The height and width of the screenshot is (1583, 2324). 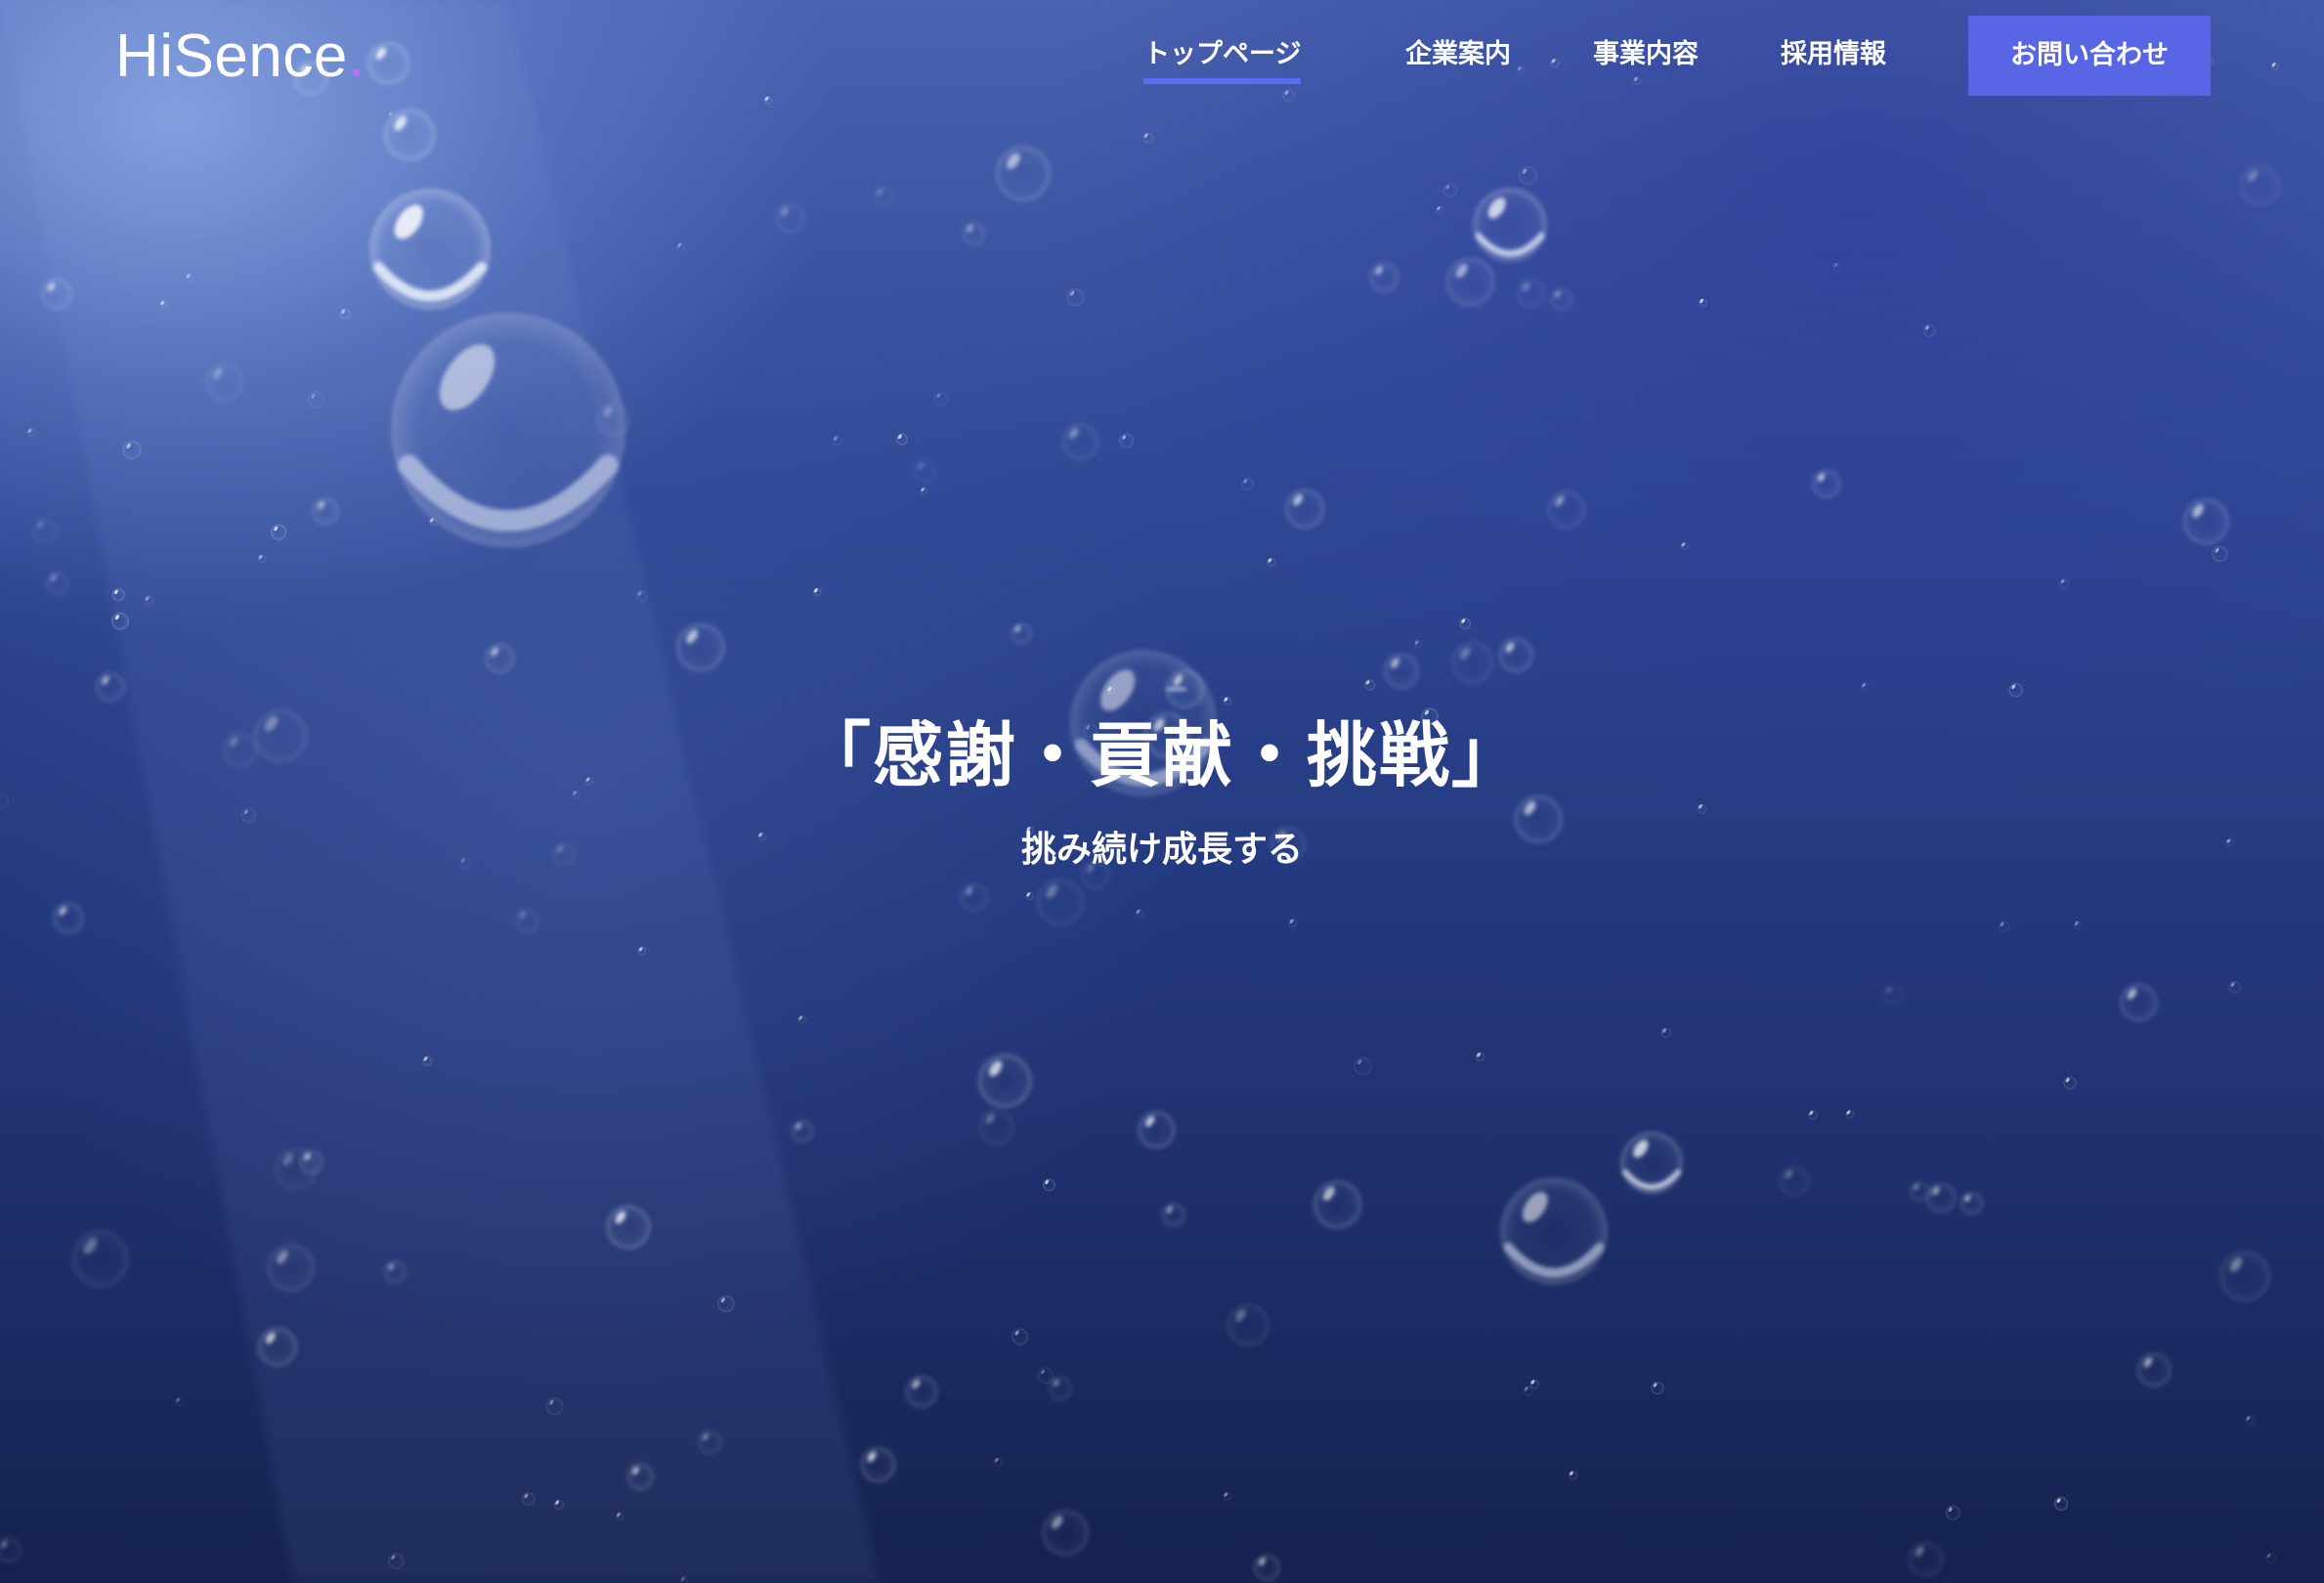 I want to click on site-header: HiSence. トップページ 企業案内 事業内容 採用情報 お問い合わせ, so click(x=1162, y=55).